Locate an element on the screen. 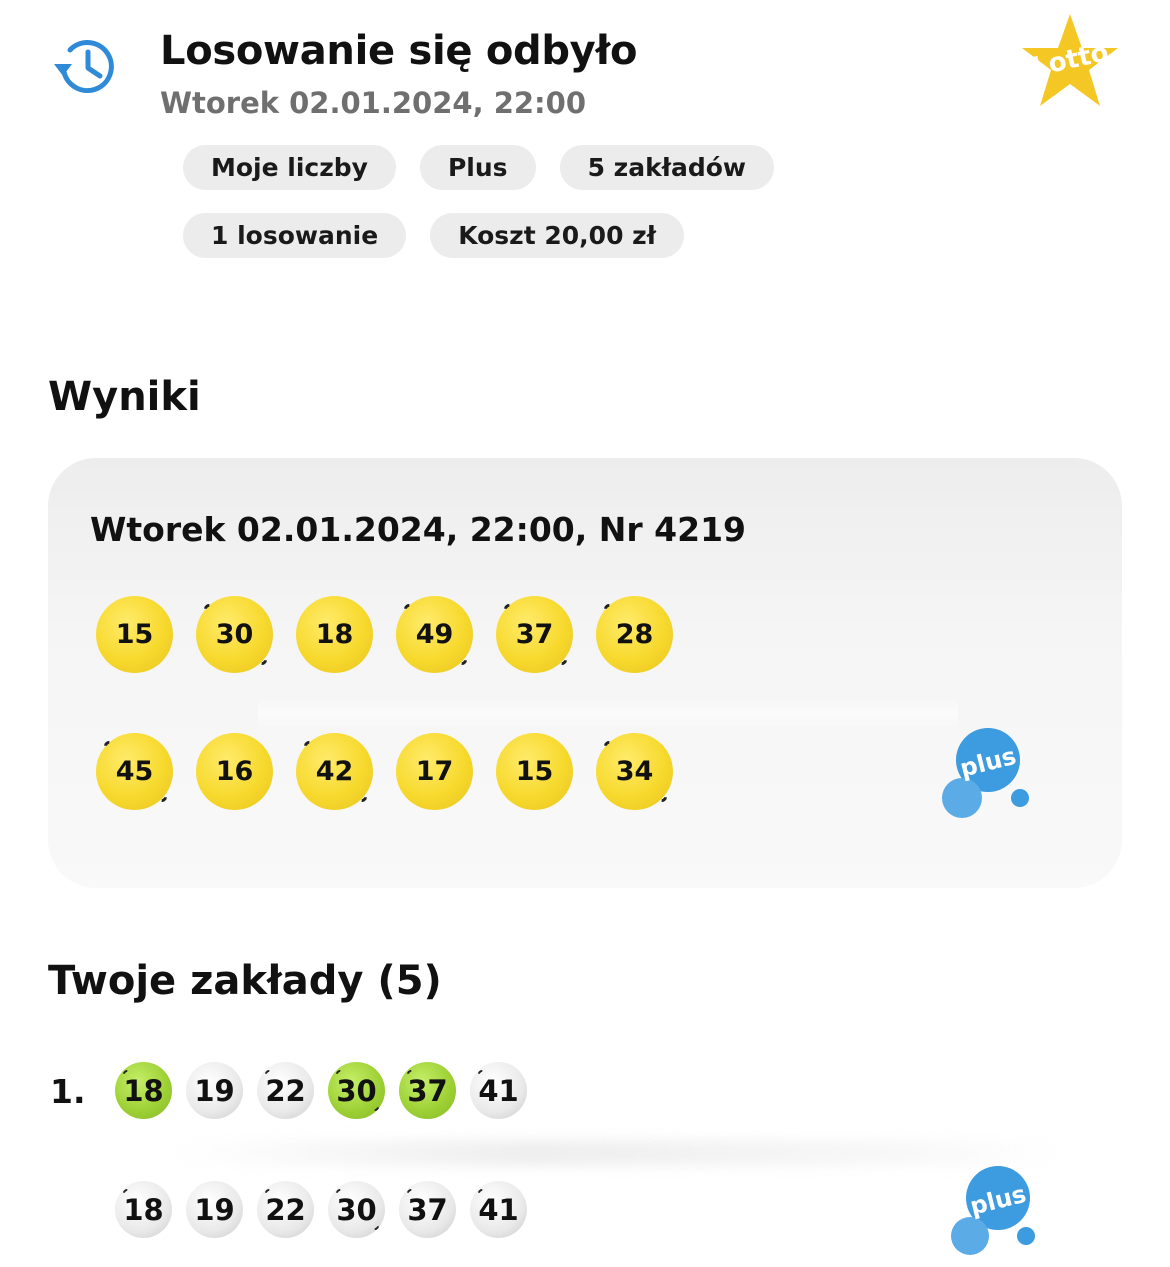 This screenshot has width=1170, height=1267. results-section-title: Wyniki is located at coordinates (124, 397).